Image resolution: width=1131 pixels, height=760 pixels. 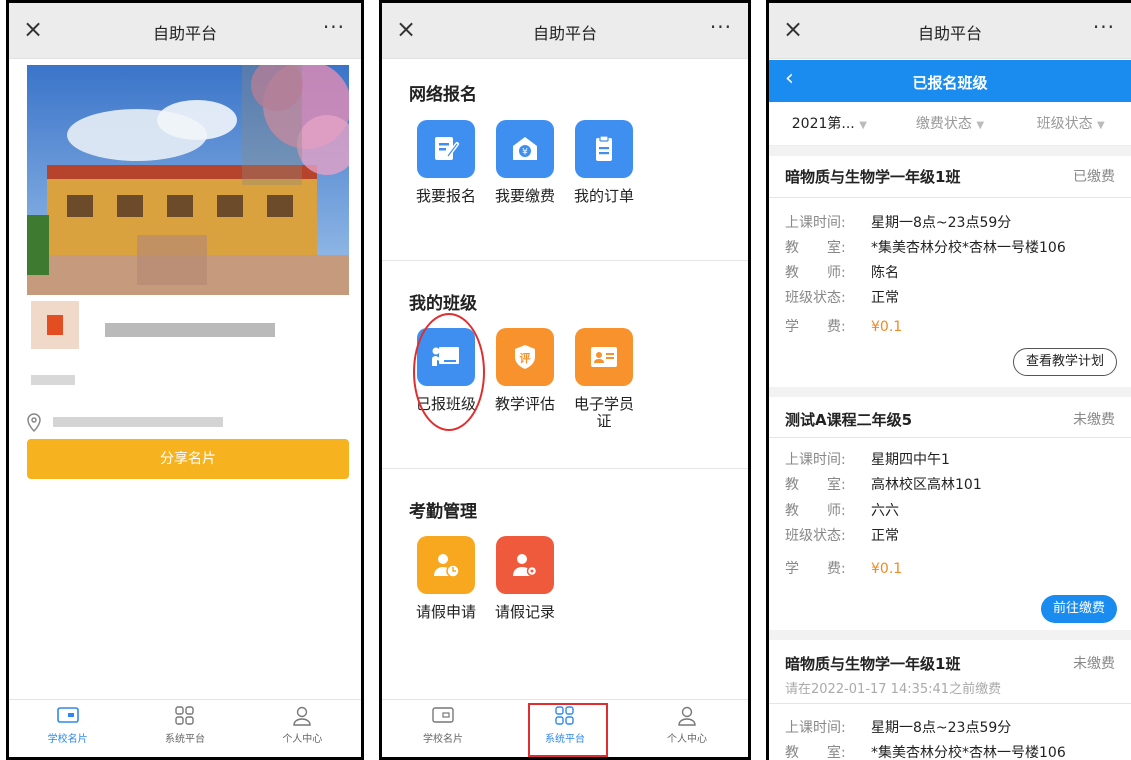 What do you see at coordinates (603, 412) in the screenshot?
I see `app-label: 电子学员证` at bounding box center [603, 412].